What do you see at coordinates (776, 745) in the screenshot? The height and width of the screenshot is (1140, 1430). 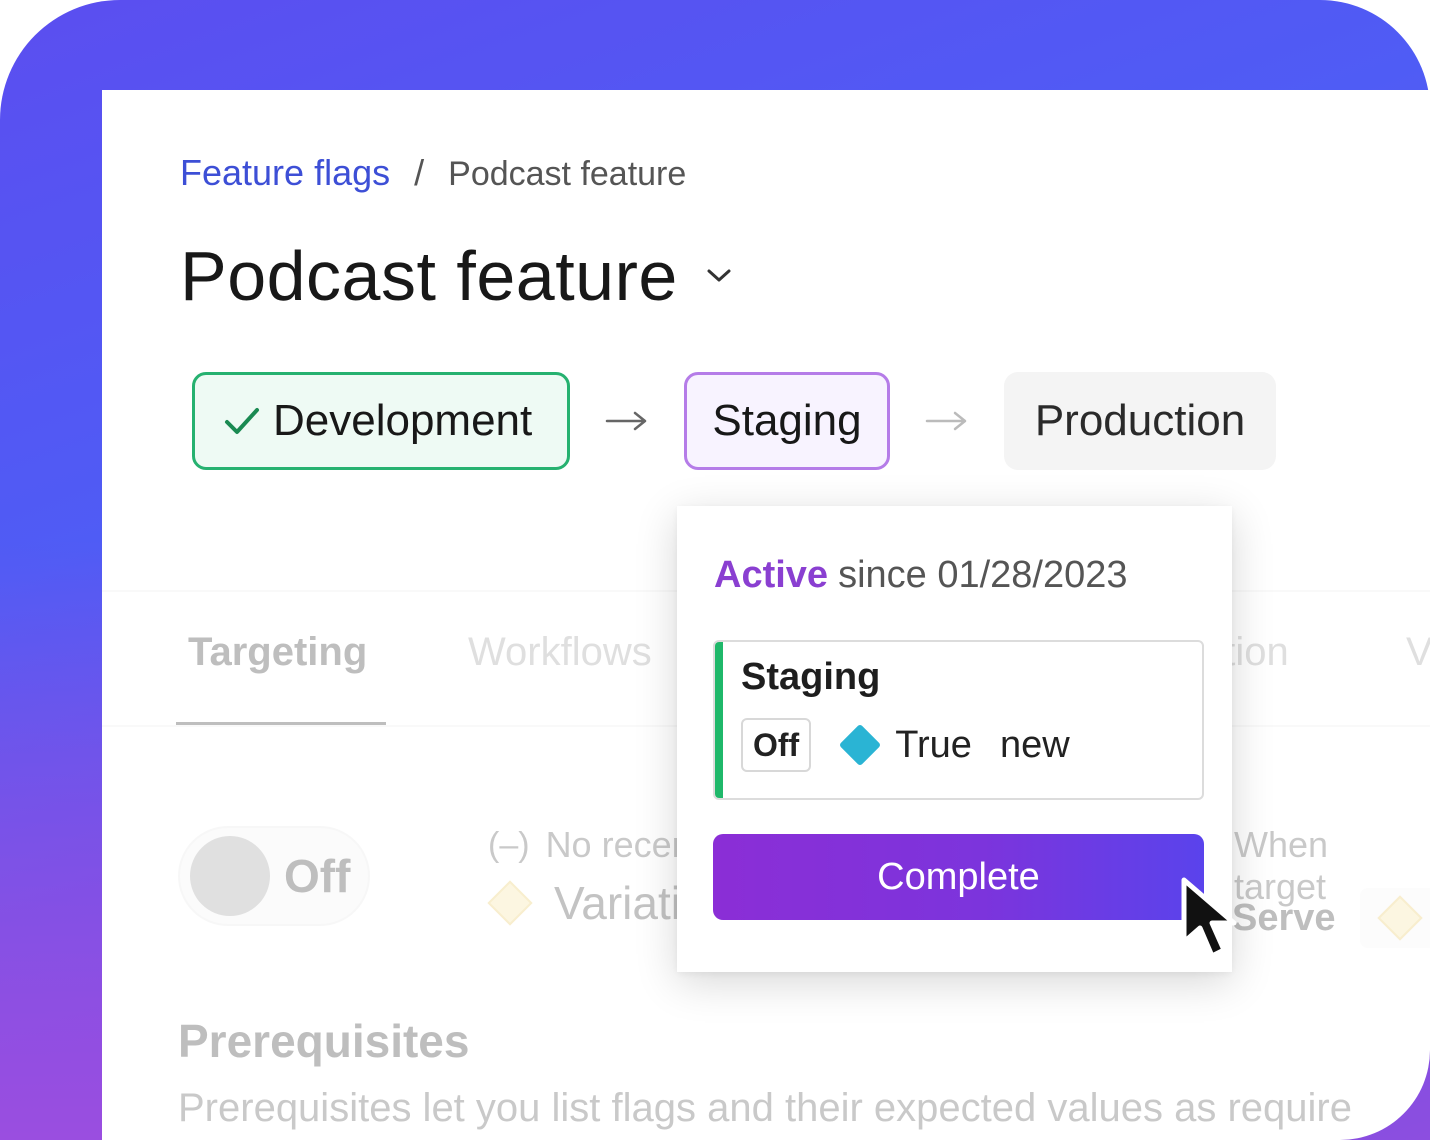 I see `off-status-chip: Off` at bounding box center [776, 745].